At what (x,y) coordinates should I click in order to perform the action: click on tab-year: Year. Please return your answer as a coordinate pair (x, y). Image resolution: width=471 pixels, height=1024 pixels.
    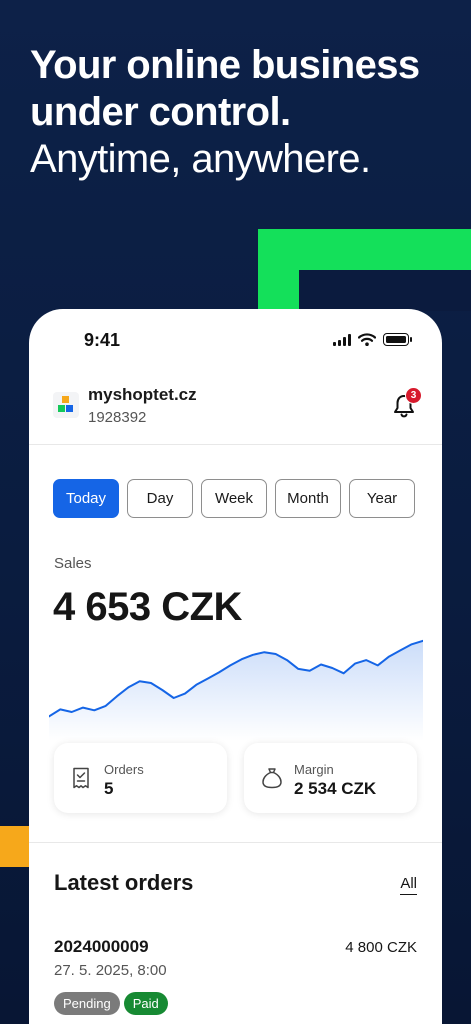
    Looking at the image, I should click on (382, 498).